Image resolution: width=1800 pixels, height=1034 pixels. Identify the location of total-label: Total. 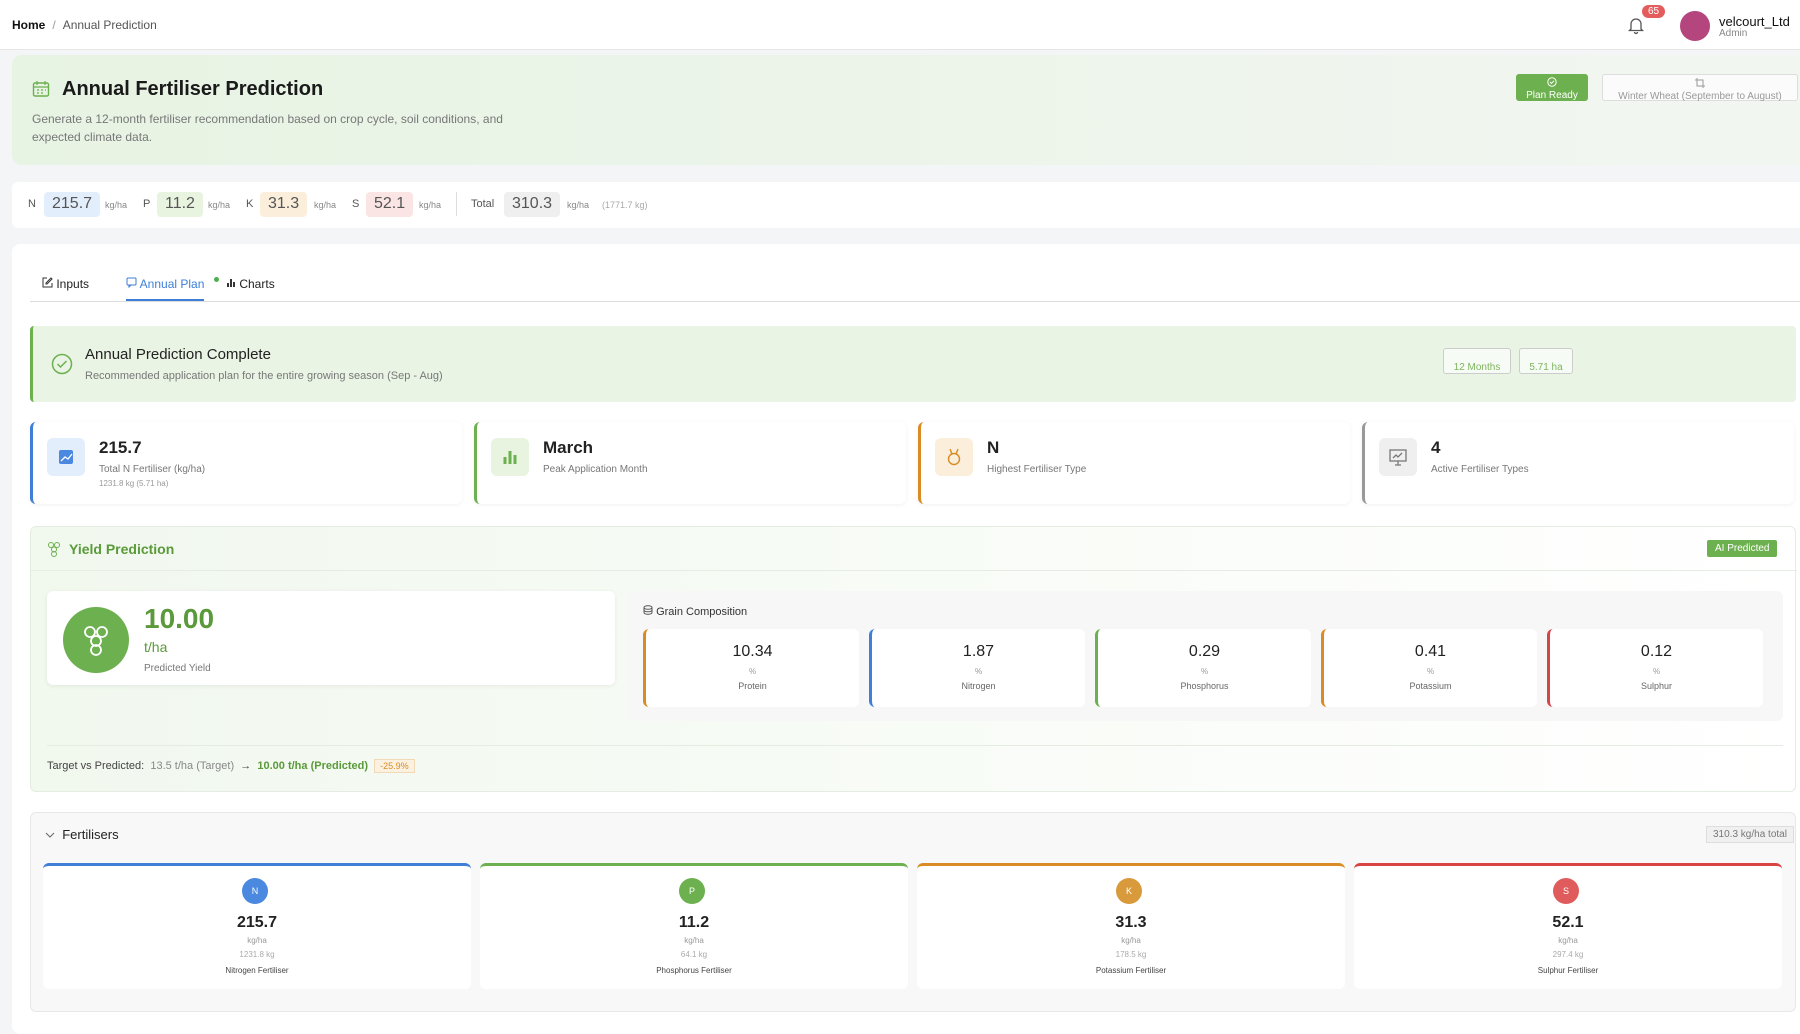
(483, 204).